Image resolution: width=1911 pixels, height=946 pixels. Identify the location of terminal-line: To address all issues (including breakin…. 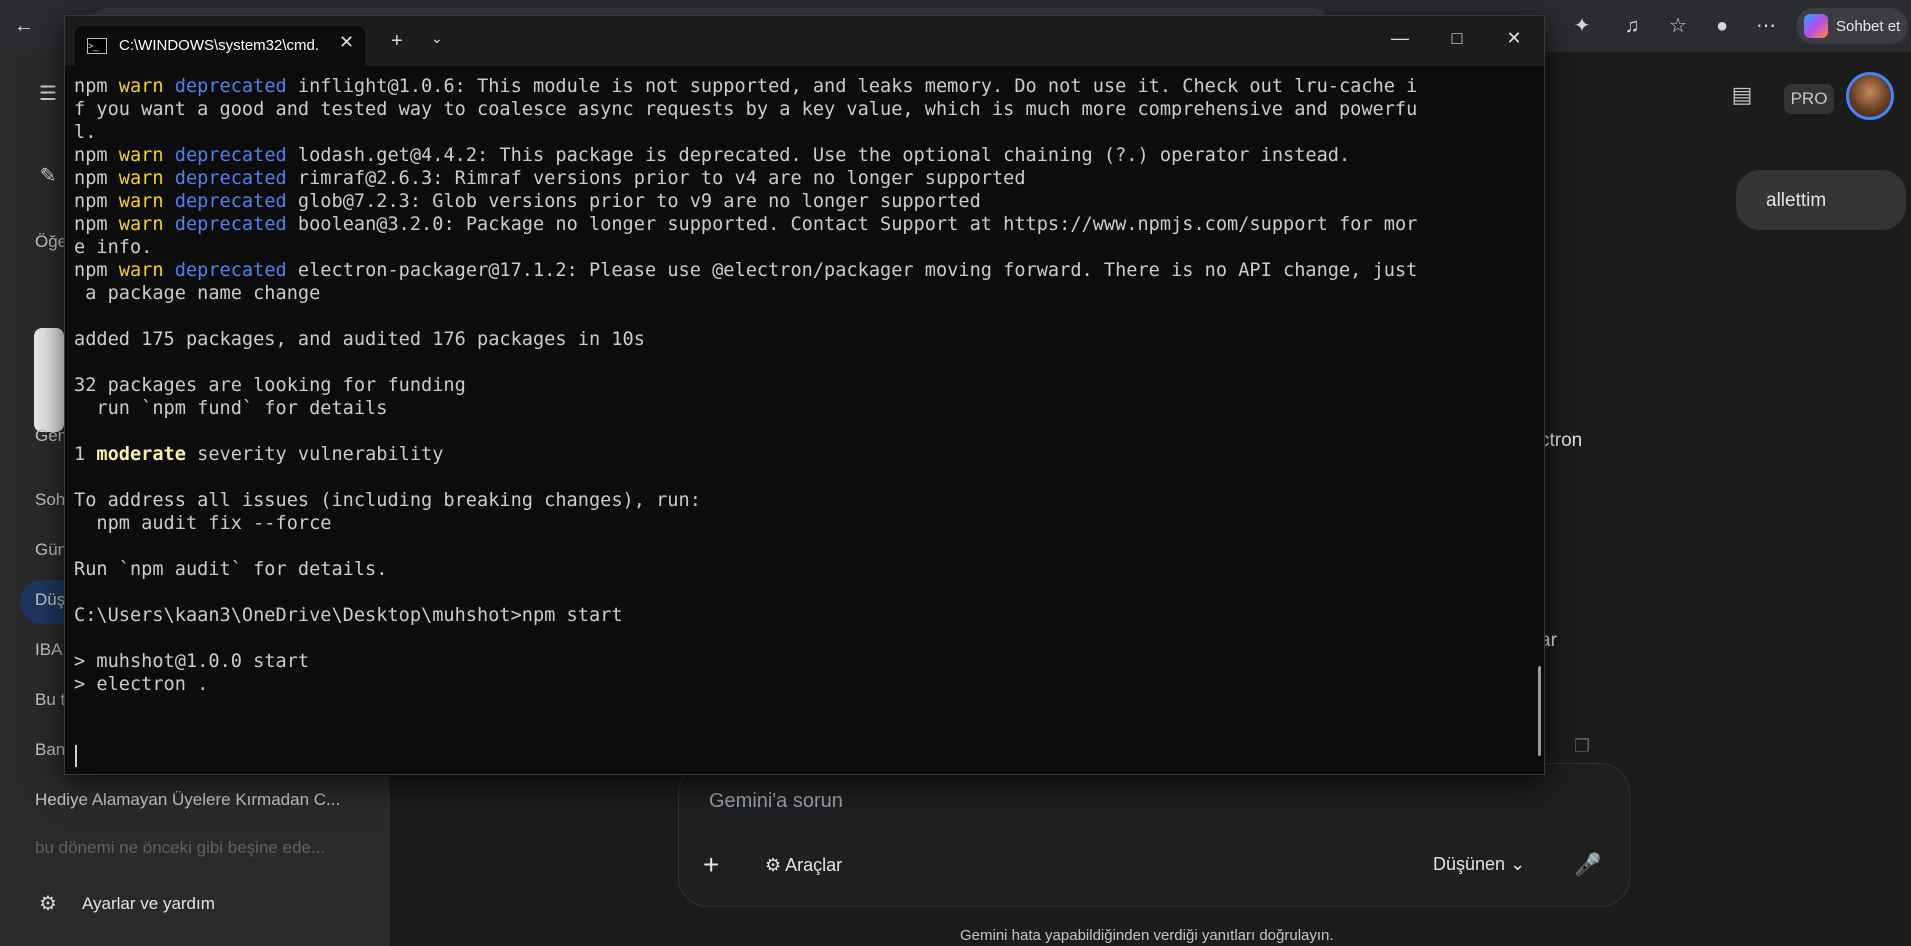
(794, 500).